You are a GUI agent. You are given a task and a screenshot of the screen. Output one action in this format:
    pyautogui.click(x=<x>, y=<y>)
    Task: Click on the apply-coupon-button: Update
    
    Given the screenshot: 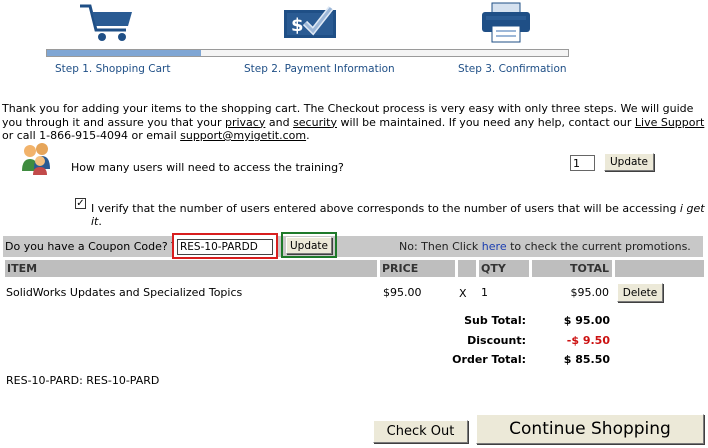 What is the action you would take?
    pyautogui.click(x=309, y=245)
    